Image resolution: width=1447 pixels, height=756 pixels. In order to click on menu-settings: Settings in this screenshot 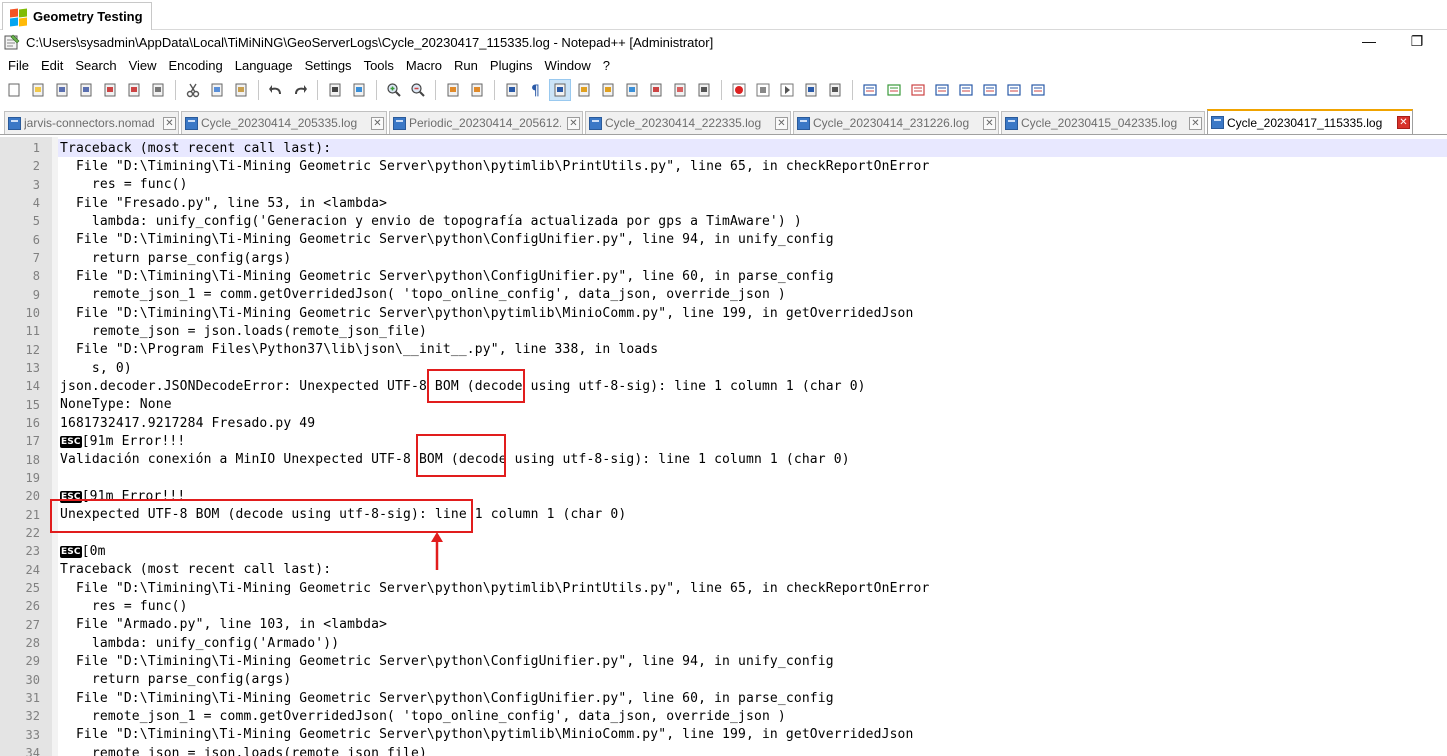, I will do `click(328, 66)`.